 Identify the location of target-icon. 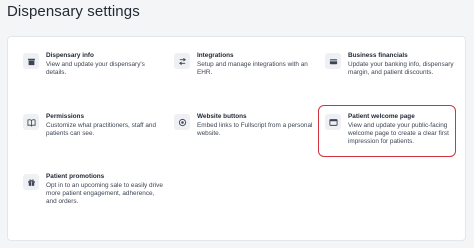
(182, 122).